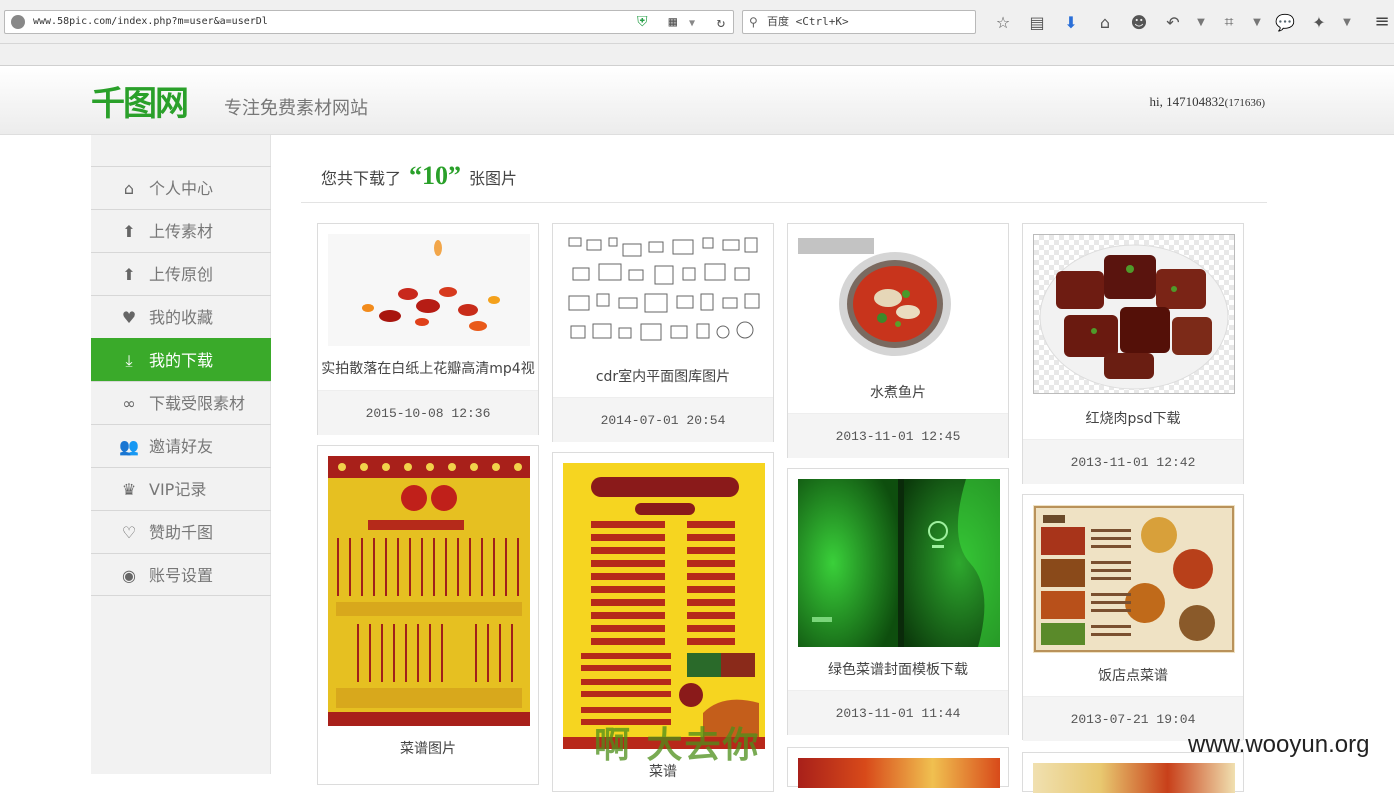 This screenshot has width=1394, height=793. I want to click on download-count: “10”, so click(435, 175).